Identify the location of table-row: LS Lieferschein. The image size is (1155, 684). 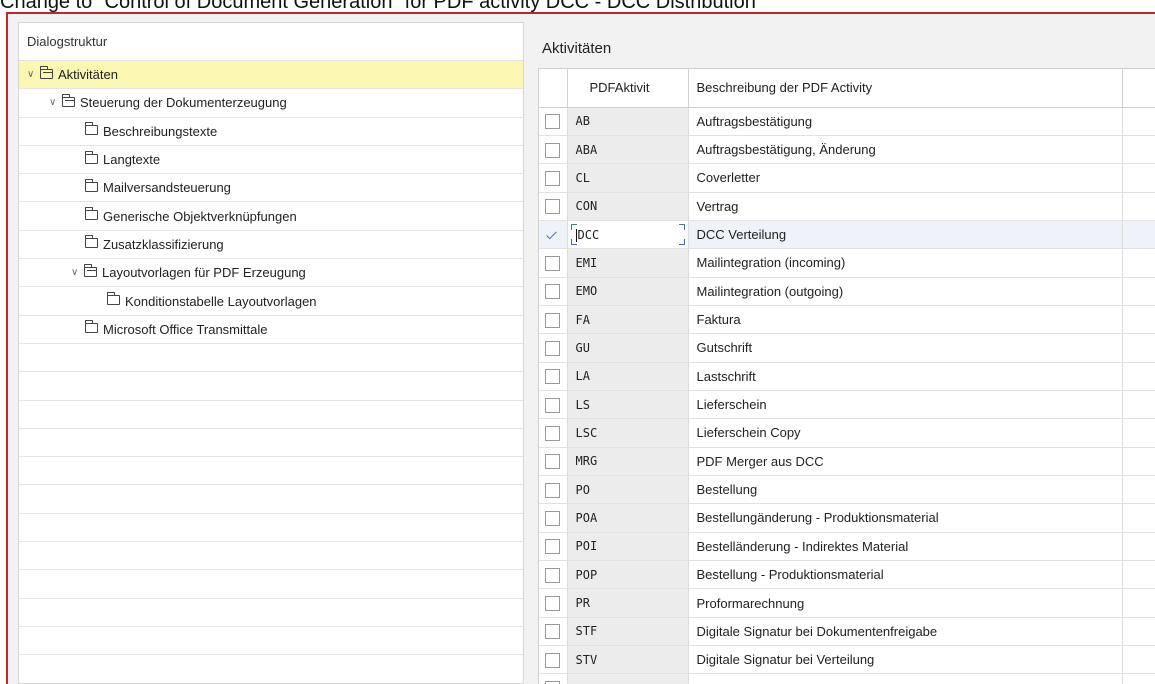
(847, 405).